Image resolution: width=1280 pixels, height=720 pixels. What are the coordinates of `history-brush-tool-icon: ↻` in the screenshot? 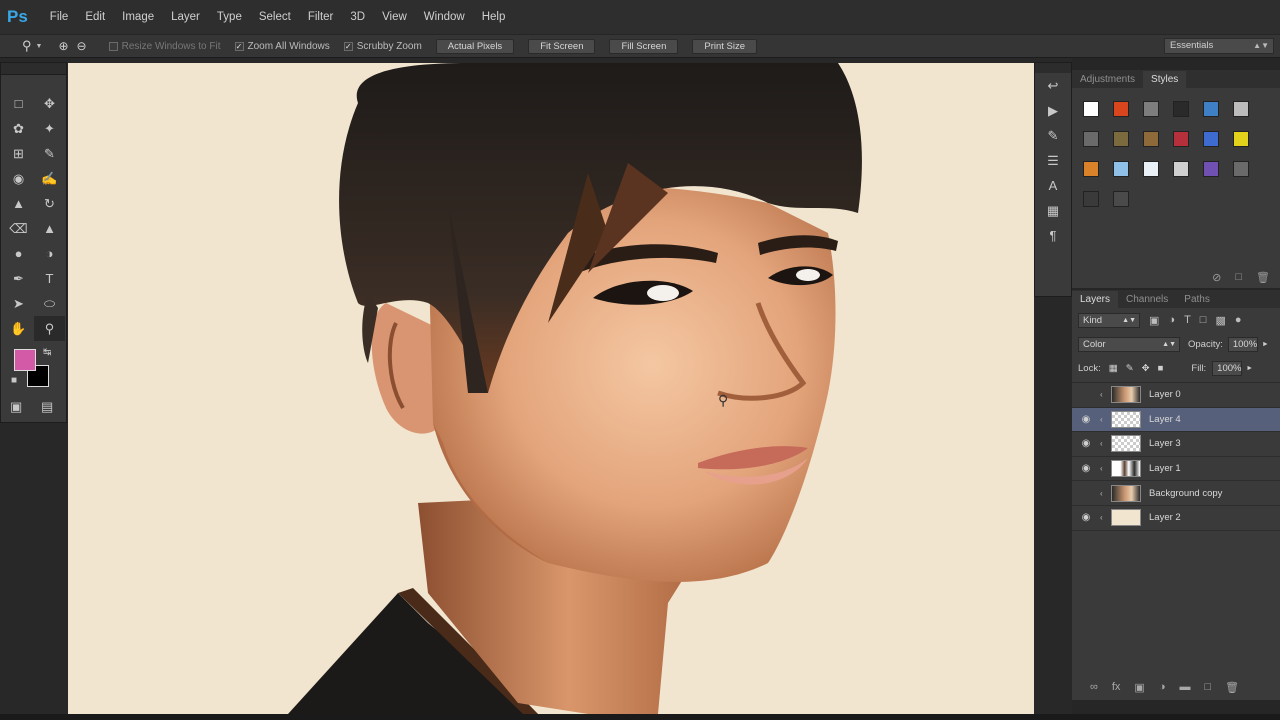 It's located at (49, 203).